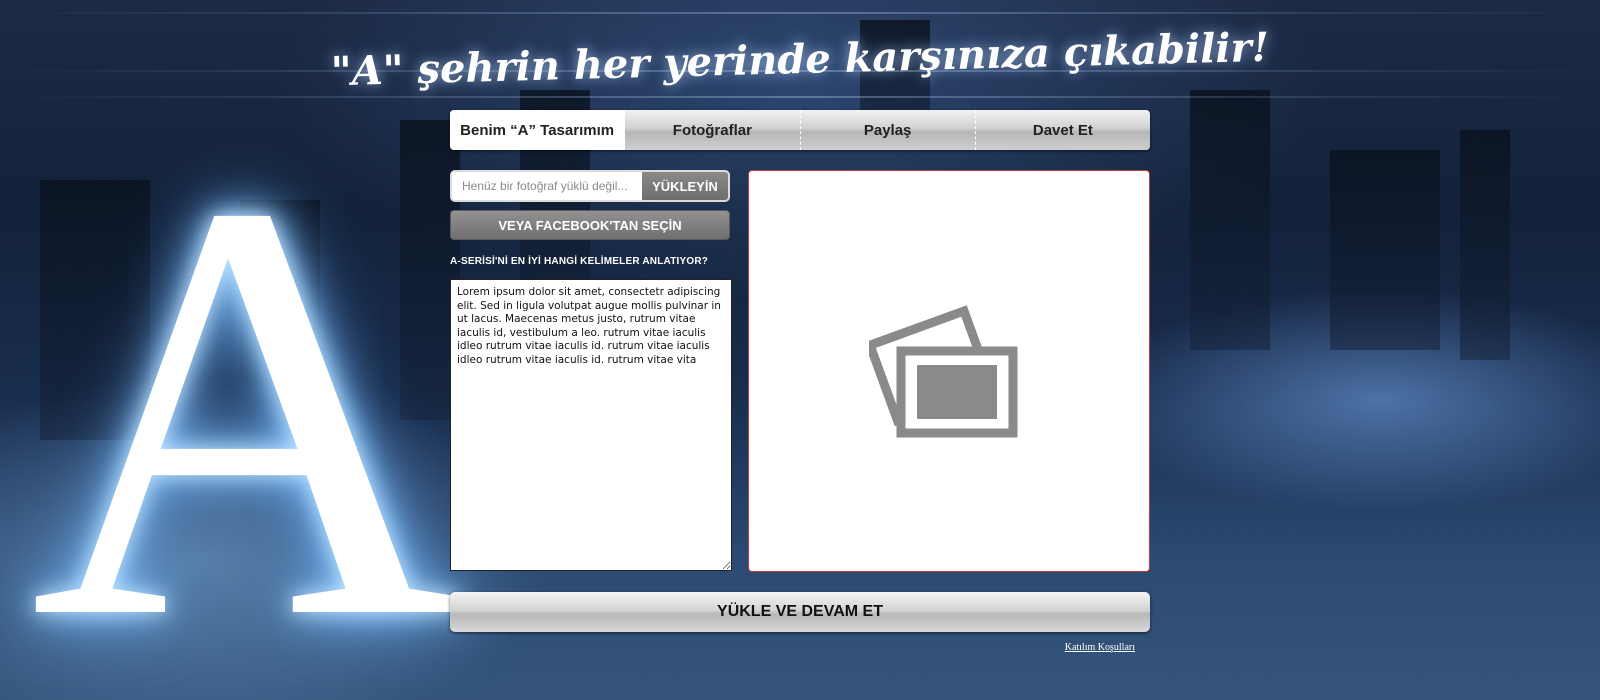  What do you see at coordinates (590, 225) in the screenshot?
I see `facebook-select-button: VEYA FACEBOOK'TAN SEÇİN` at bounding box center [590, 225].